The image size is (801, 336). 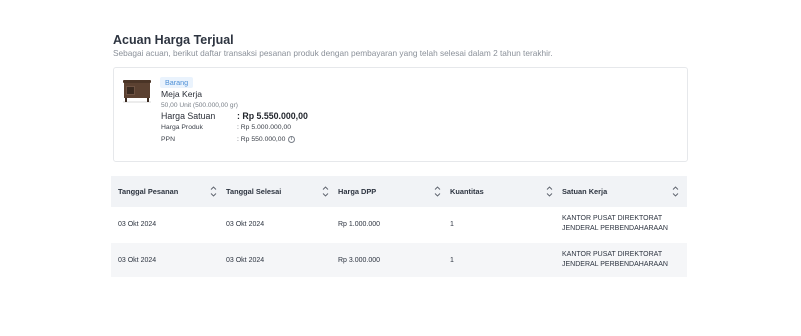 What do you see at coordinates (264, 127) in the screenshot?
I see `product-price-value: : Rp 5.000.000,00` at bounding box center [264, 127].